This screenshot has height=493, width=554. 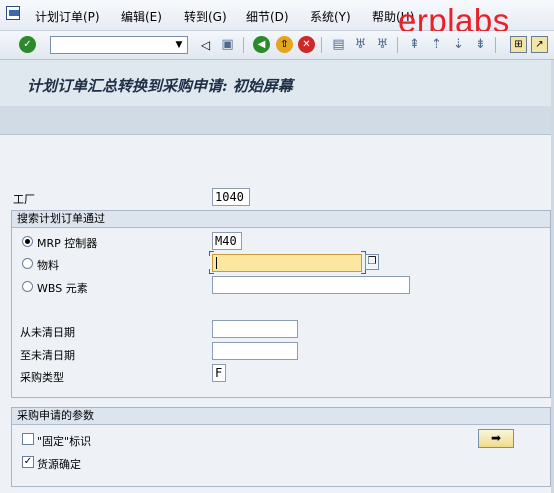 I want to click on fixed-indicator-checkbox, so click(x=28, y=439).